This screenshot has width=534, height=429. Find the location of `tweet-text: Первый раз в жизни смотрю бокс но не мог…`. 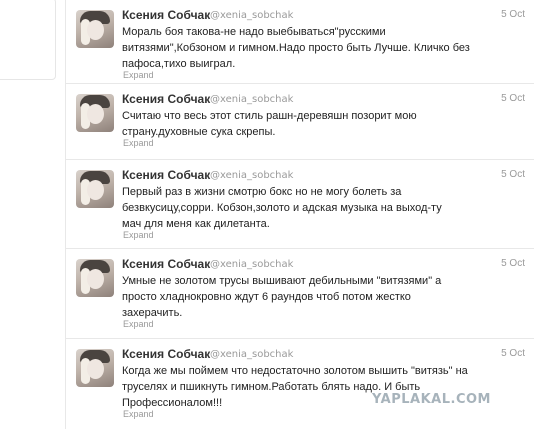

tweet-text: Первый раз в жизни смотрю бокс но не мог… is located at coordinates (282, 208).